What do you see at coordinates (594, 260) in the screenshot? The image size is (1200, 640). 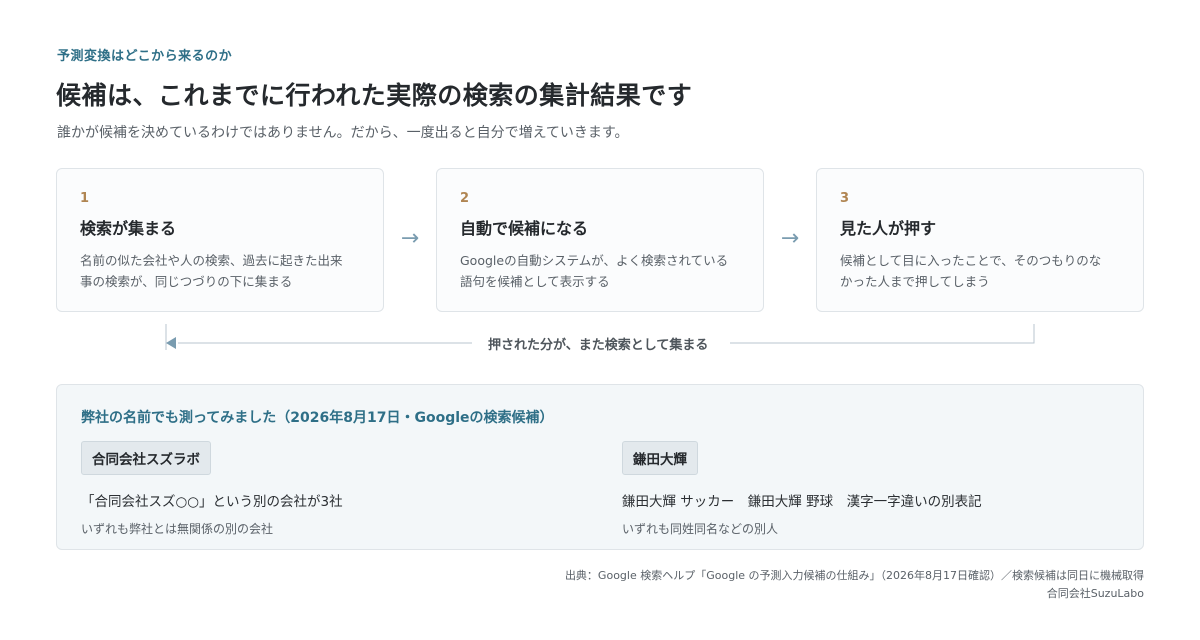 I see `step-description-line: Googleの自動システムが、よく検索されている` at bounding box center [594, 260].